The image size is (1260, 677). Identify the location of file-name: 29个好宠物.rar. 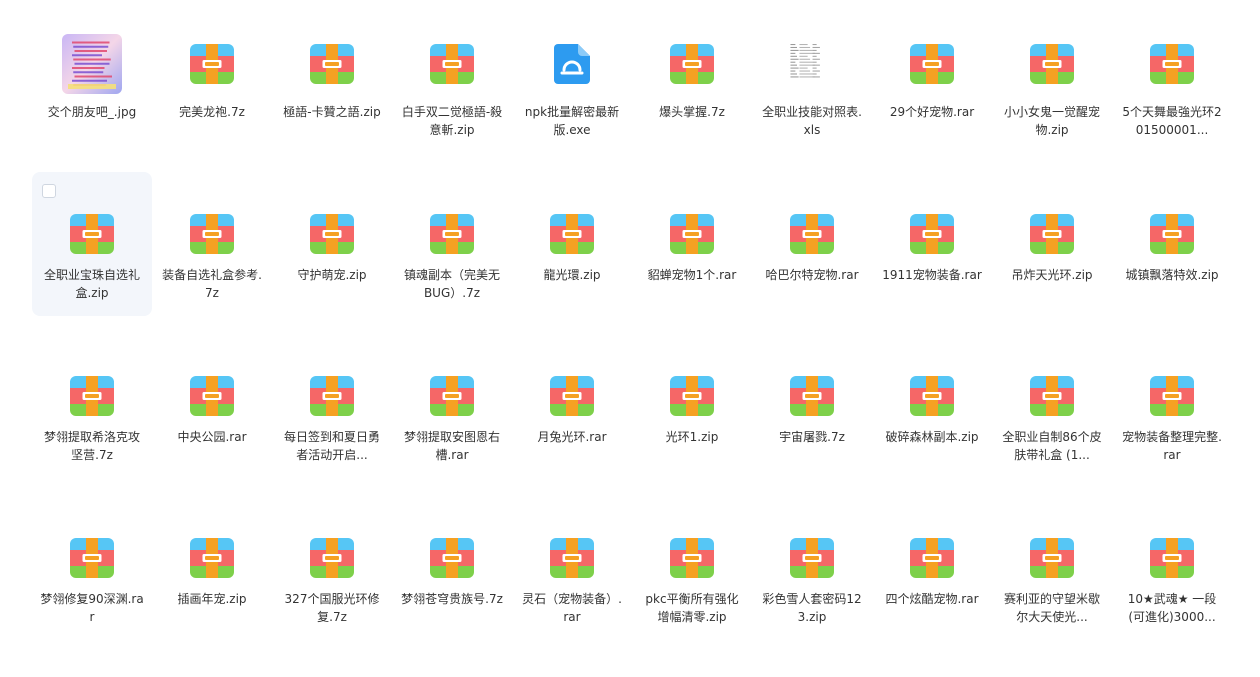
(932, 112).